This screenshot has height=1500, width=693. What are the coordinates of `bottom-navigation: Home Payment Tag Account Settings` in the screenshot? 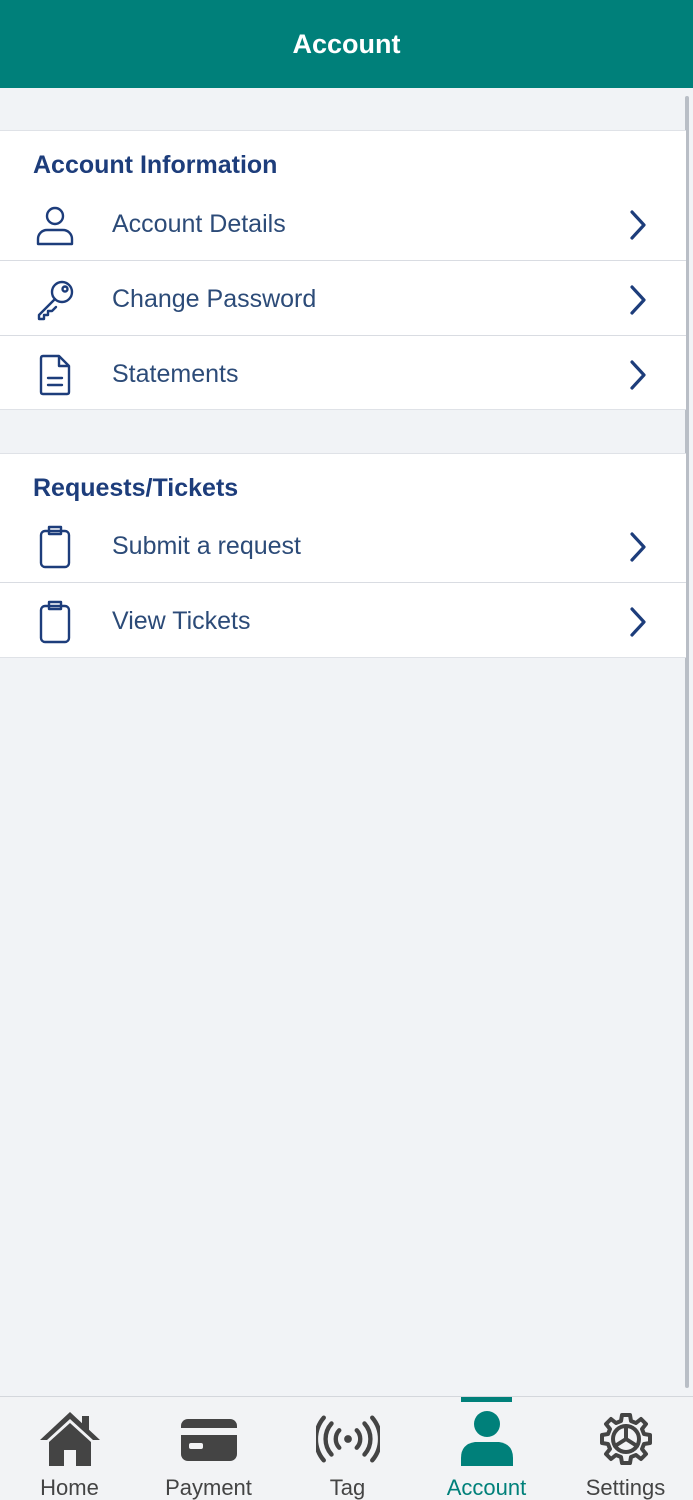 It's located at (346, 1448).